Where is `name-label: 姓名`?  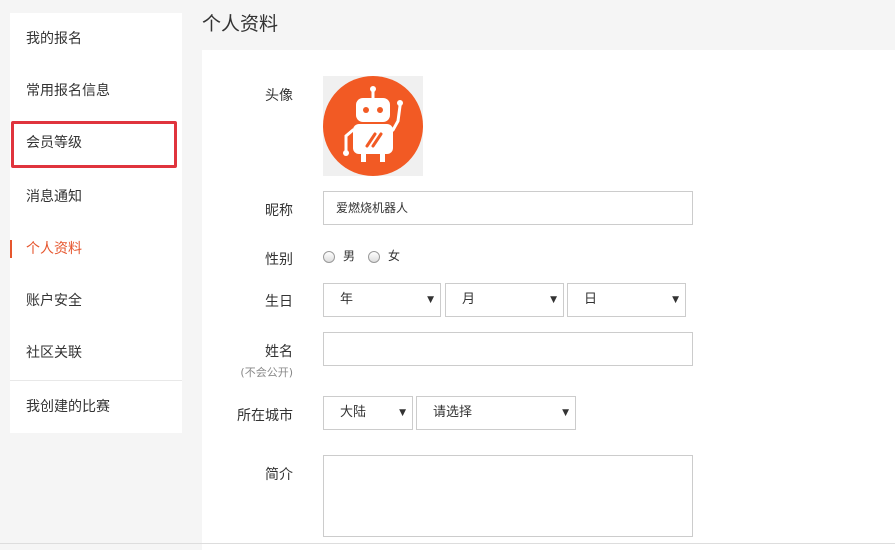 name-label: 姓名 is located at coordinates (279, 352).